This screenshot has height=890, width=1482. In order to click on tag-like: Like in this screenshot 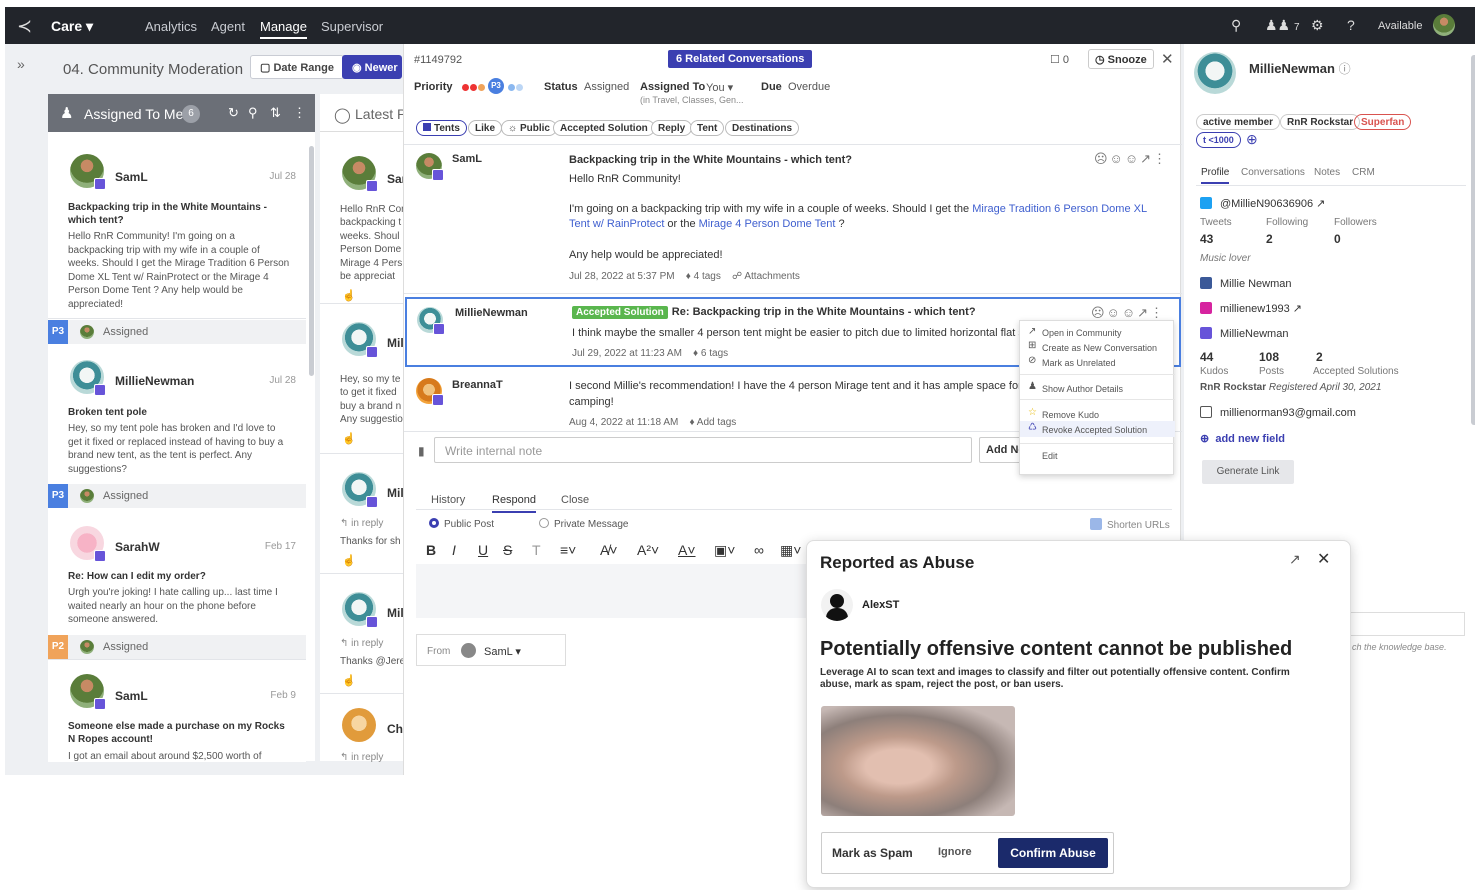, I will do `click(485, 128)`.